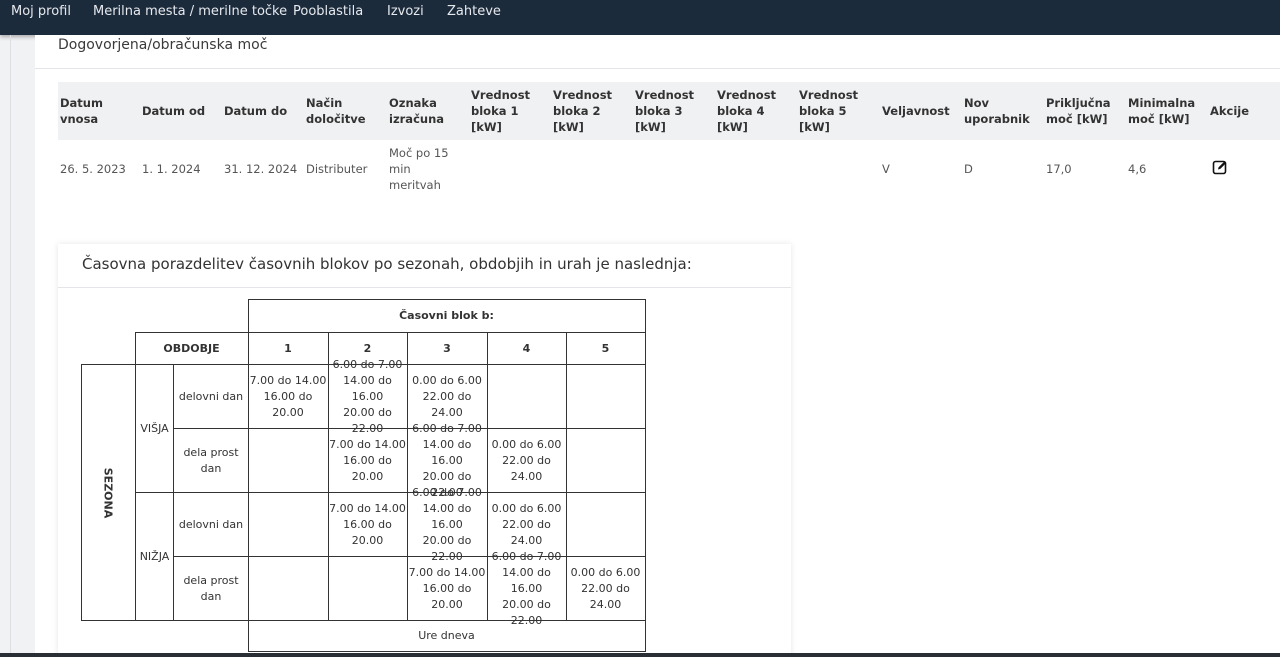 Image resolution: width=1280 pixels, height=657 pixels. What do you see at coordinates (174, 111) in the screenshot?
I see `column-header: Datum od` at bounding box center [174, 111].